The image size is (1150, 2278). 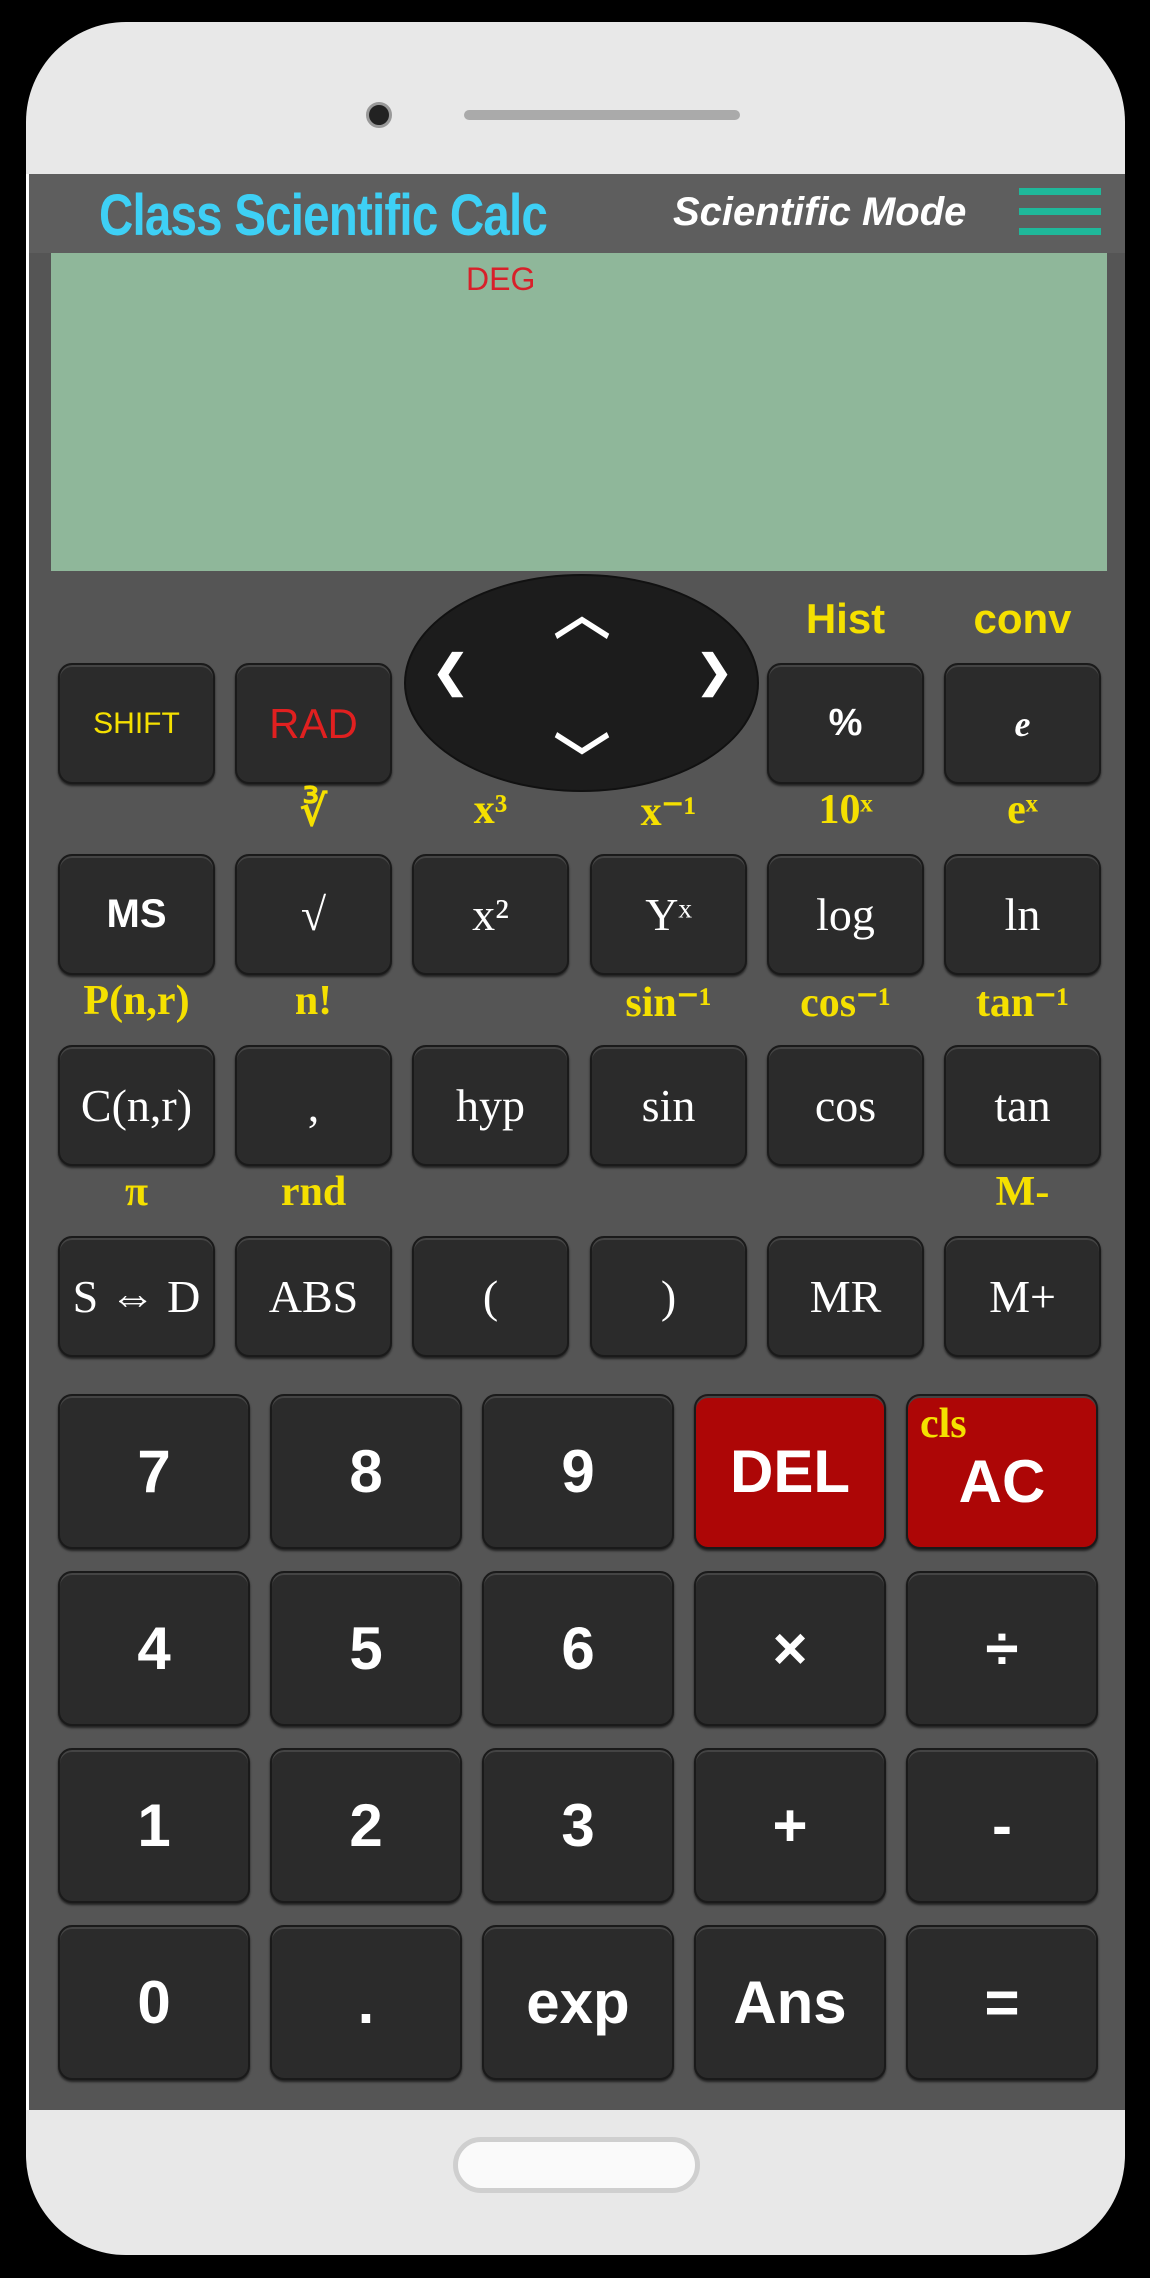 What do you see at coordinates (1002, 1481) in the screenshot?
I see `key-label: AC` at bounding box center [1002, 1481].